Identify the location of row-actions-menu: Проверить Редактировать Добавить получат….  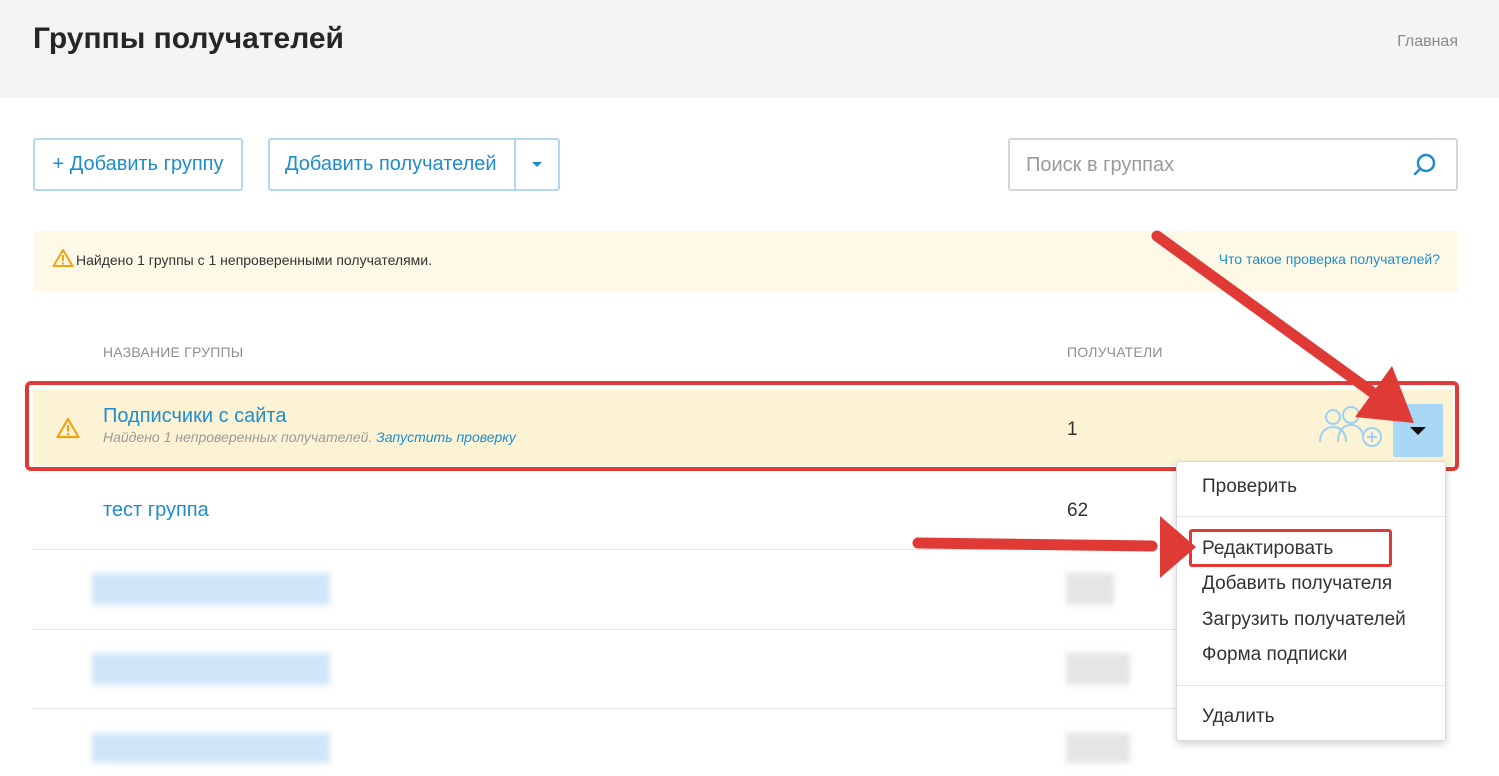
(1311, 601).